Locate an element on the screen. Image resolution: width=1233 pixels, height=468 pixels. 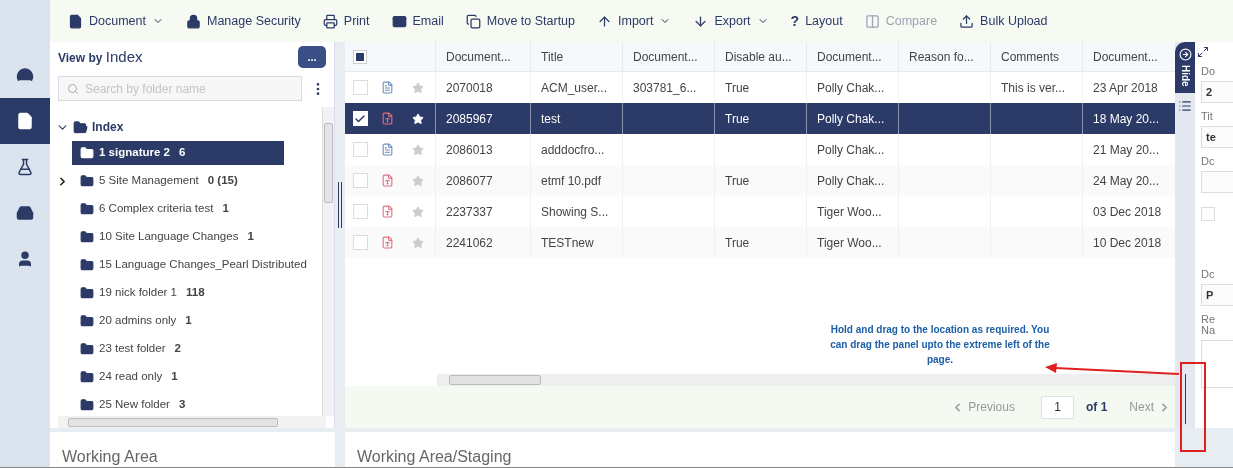
folder-item: 24 read only 1 is located at coordinates (128, 377).